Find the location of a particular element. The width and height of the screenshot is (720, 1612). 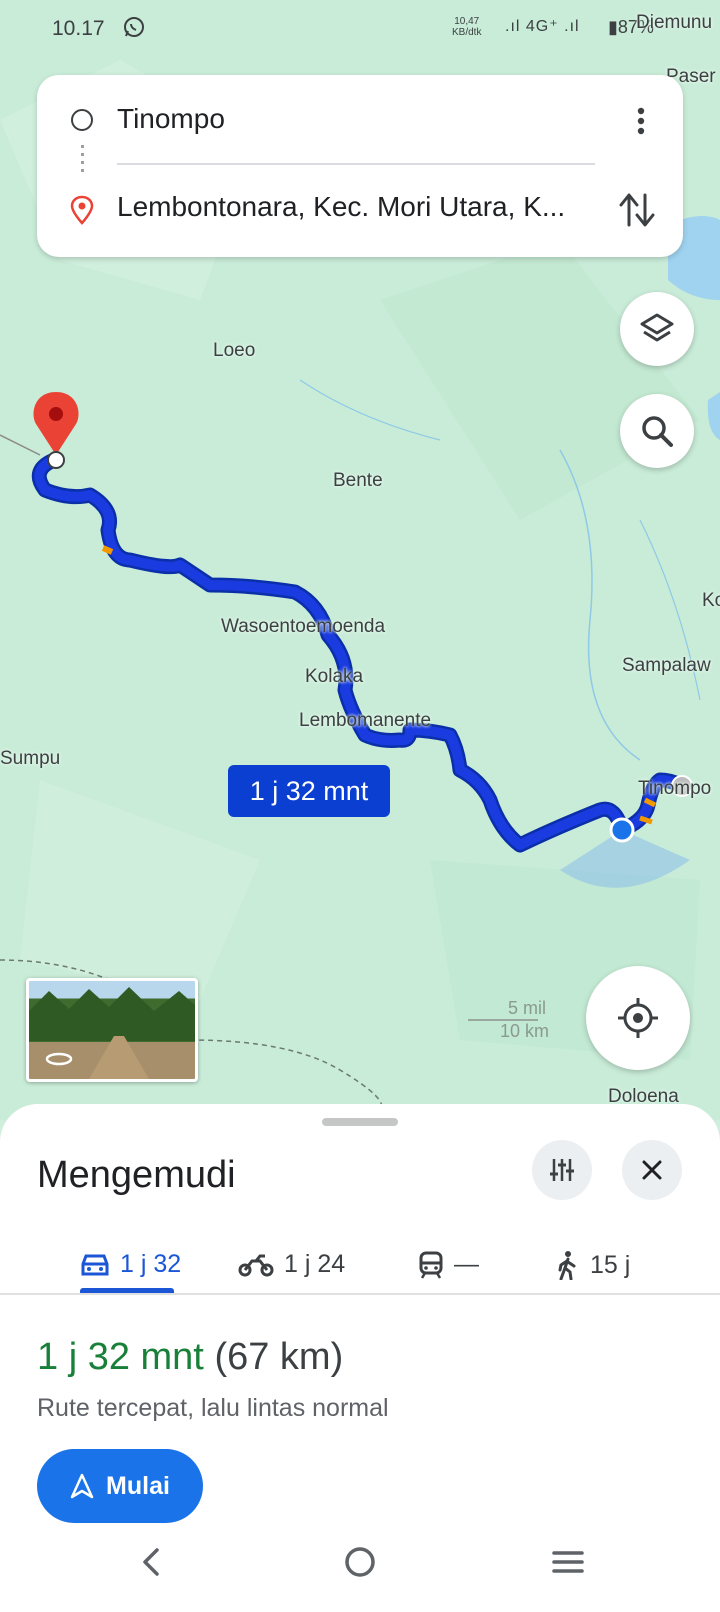

navigation-arrow-icon is located at coordinates (82, 1486).